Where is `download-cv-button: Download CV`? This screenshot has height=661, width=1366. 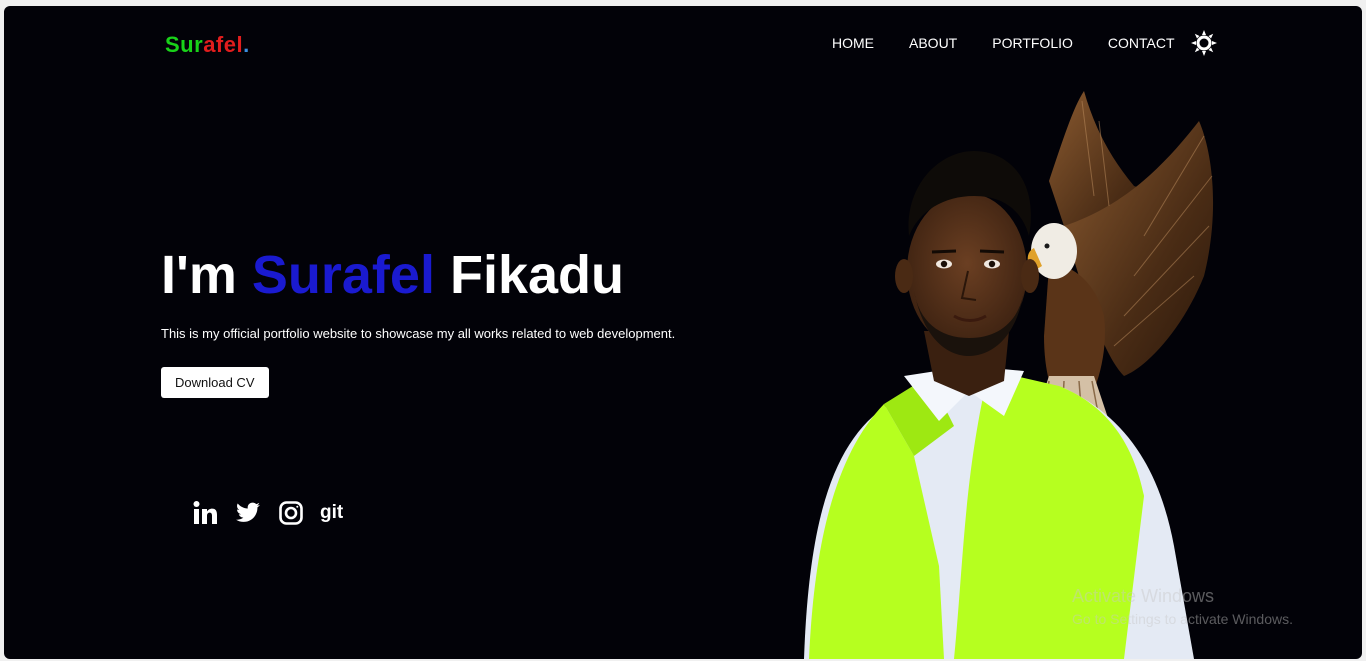
download-cv-button: Download CV is located at coordinates (215, 382).